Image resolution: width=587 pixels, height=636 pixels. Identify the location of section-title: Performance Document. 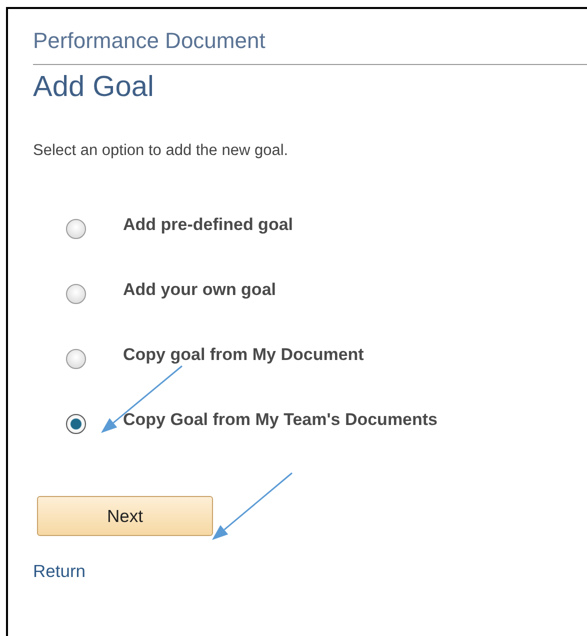
(149, 41).